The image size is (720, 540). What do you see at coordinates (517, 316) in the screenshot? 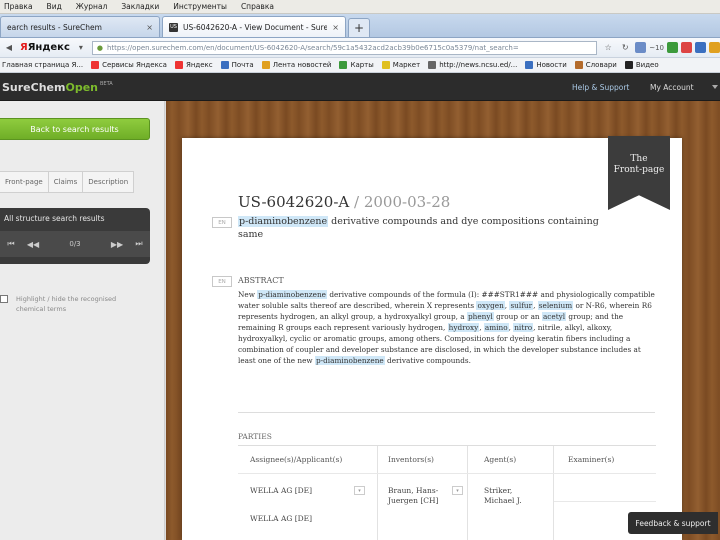
I see `abstract-fragment: group or an` at bounding box center [517, 316].